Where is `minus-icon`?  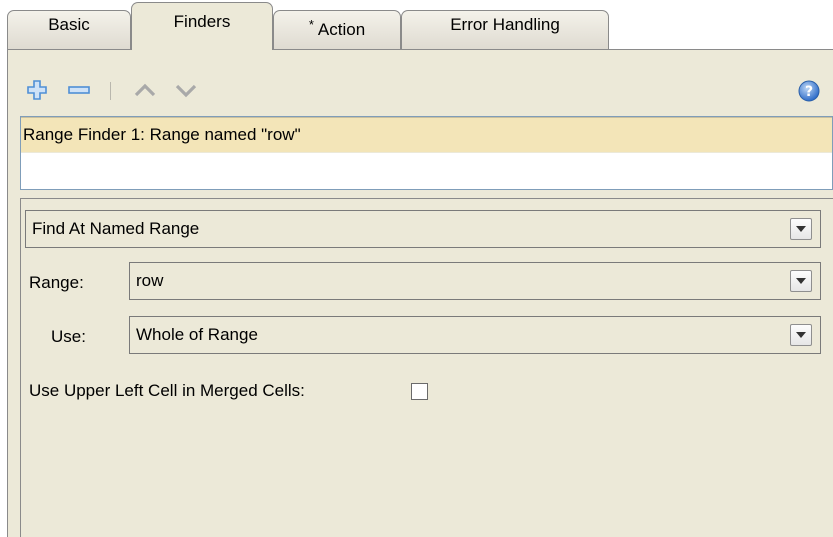 minus-icon is located at coordinates (79, 90).